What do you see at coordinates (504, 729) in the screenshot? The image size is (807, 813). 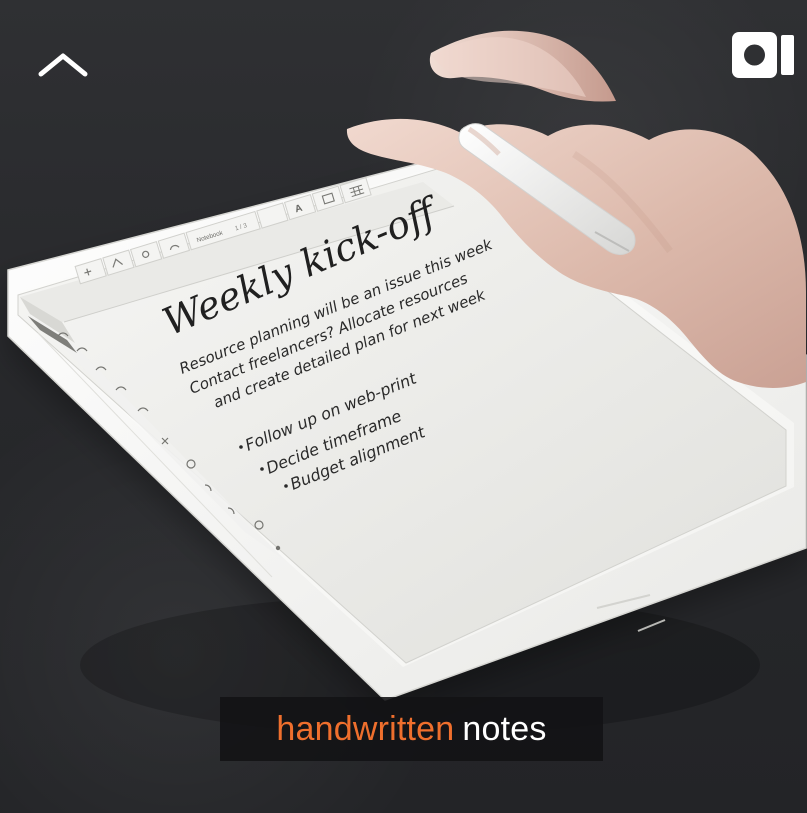 I see `caption-rest-text: notes` at bounding box center [504, 729].